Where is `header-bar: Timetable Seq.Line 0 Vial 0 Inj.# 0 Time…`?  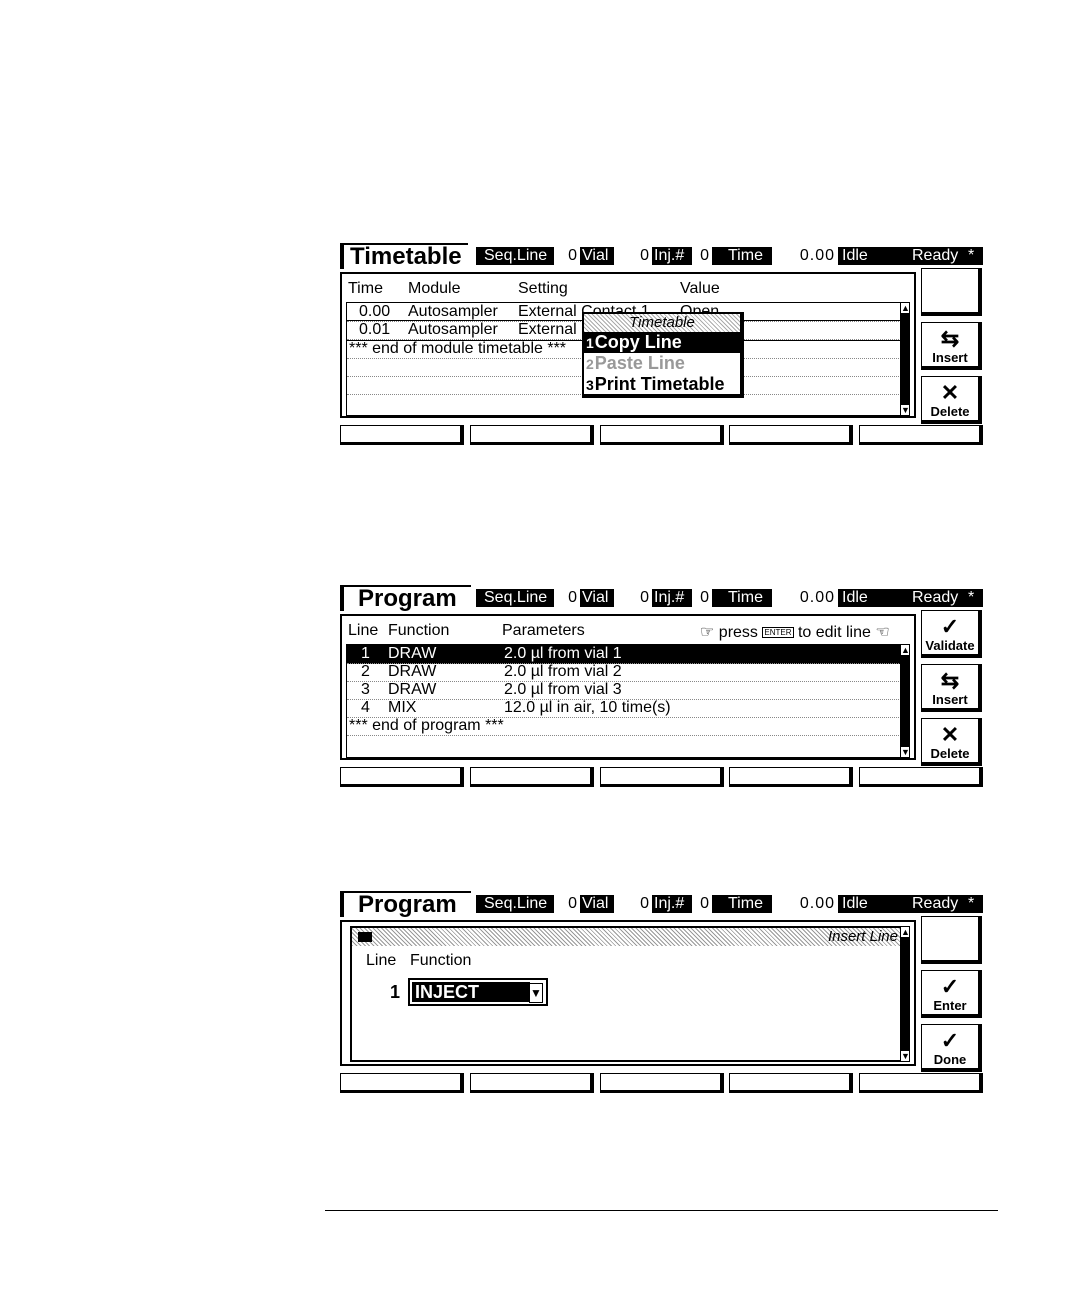
header-bar: Timetable Seq.Line 0 Vial 0 Inj.# 0 Time… is located at coordinates (661, 256).